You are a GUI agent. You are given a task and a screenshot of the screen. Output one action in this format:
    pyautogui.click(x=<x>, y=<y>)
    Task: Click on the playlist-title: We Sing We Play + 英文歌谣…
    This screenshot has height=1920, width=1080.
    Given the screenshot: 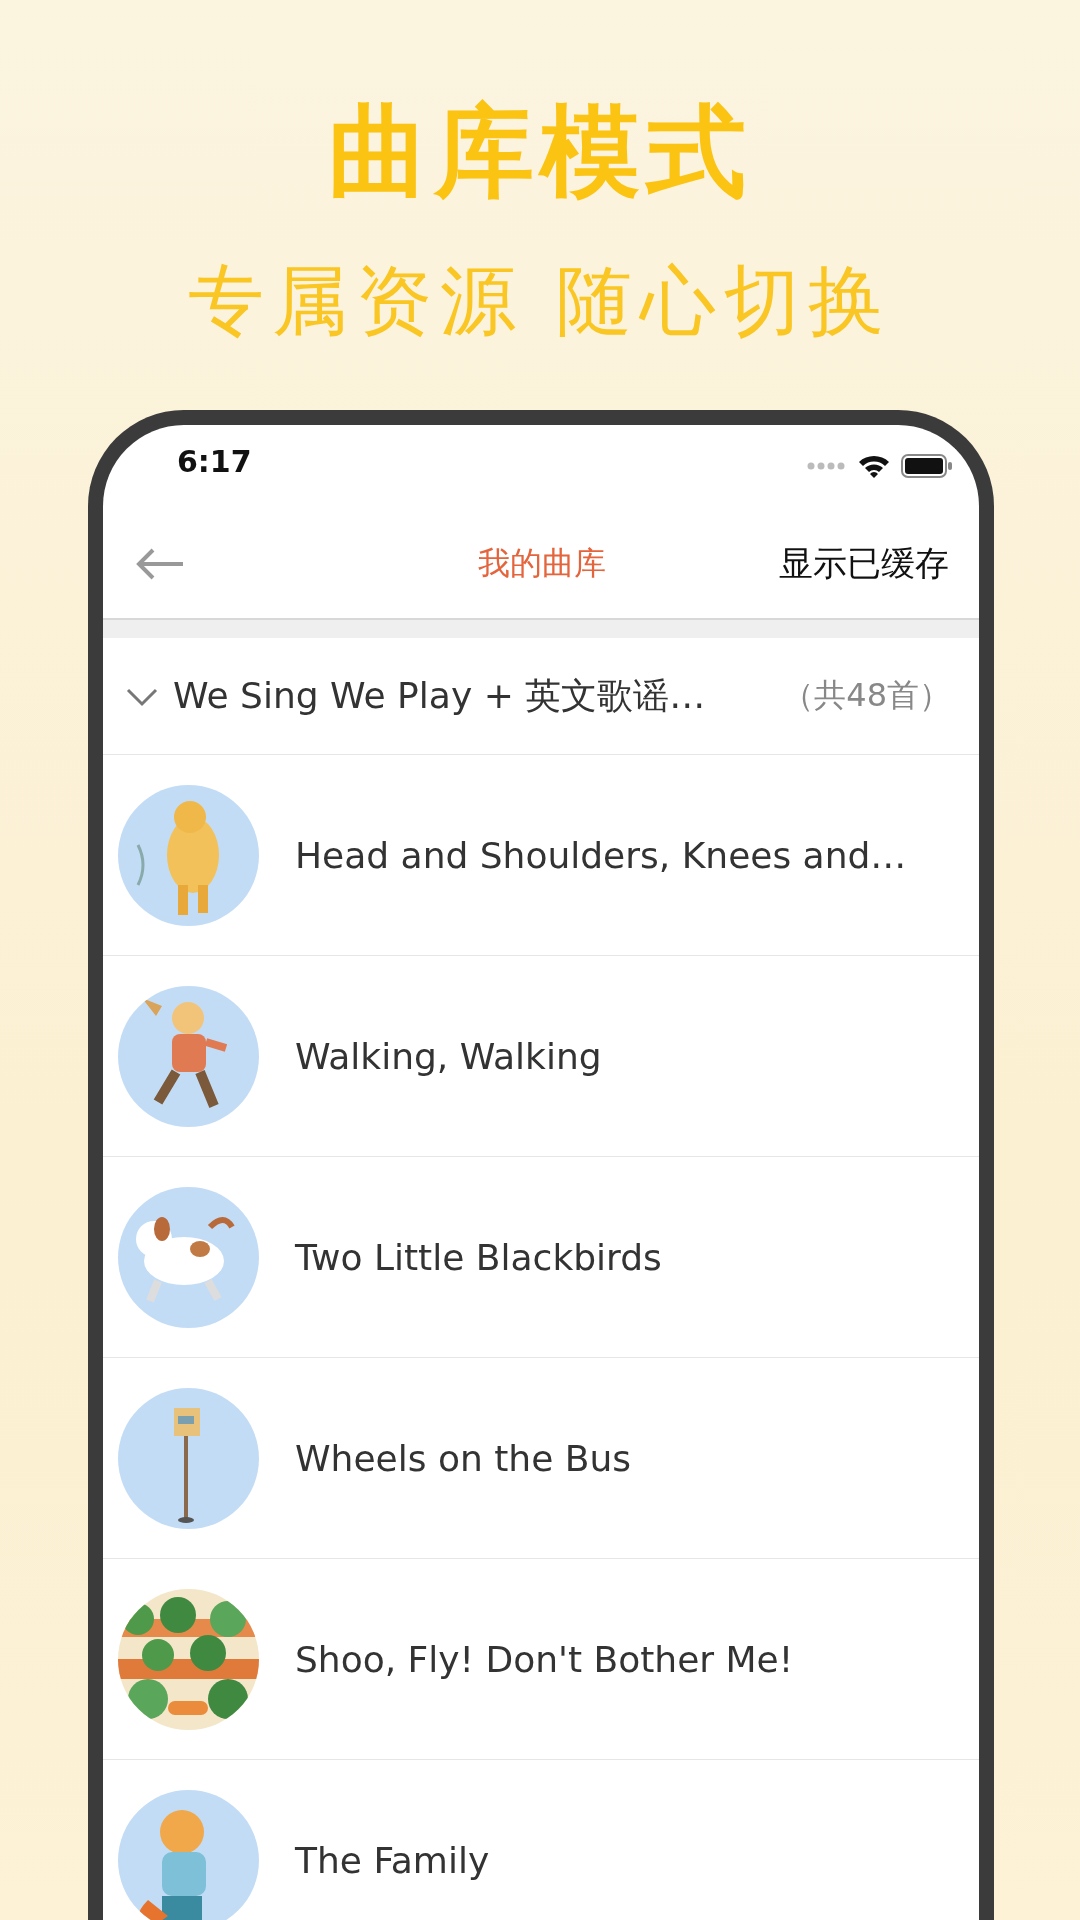 What is the action you would take?
    pyautogui.click(x=439, y=696)
    